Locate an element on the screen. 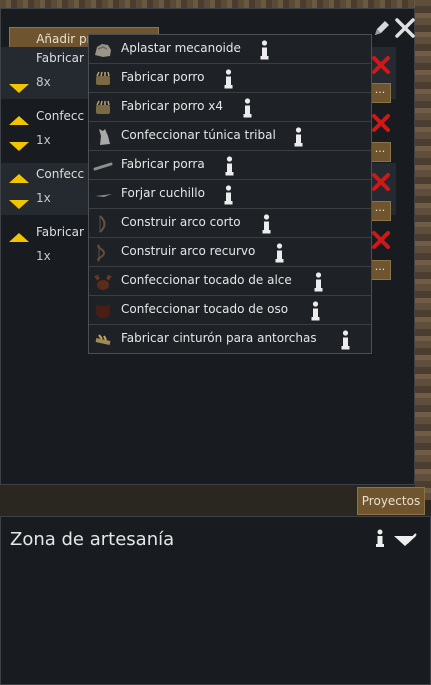 This screenshot has width=431, height=685. menu-item-label: Confeccionar tocado de alce is located at coordinates (206, 280).